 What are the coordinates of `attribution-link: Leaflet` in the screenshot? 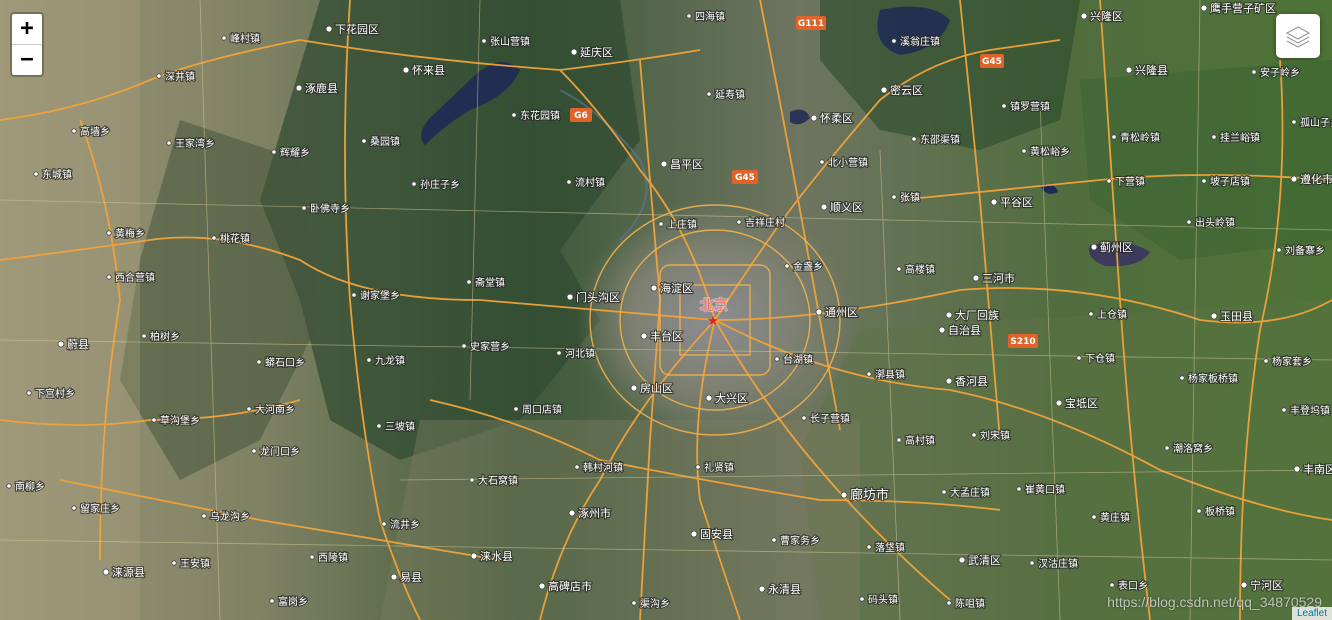 It's located at (1311, 613).